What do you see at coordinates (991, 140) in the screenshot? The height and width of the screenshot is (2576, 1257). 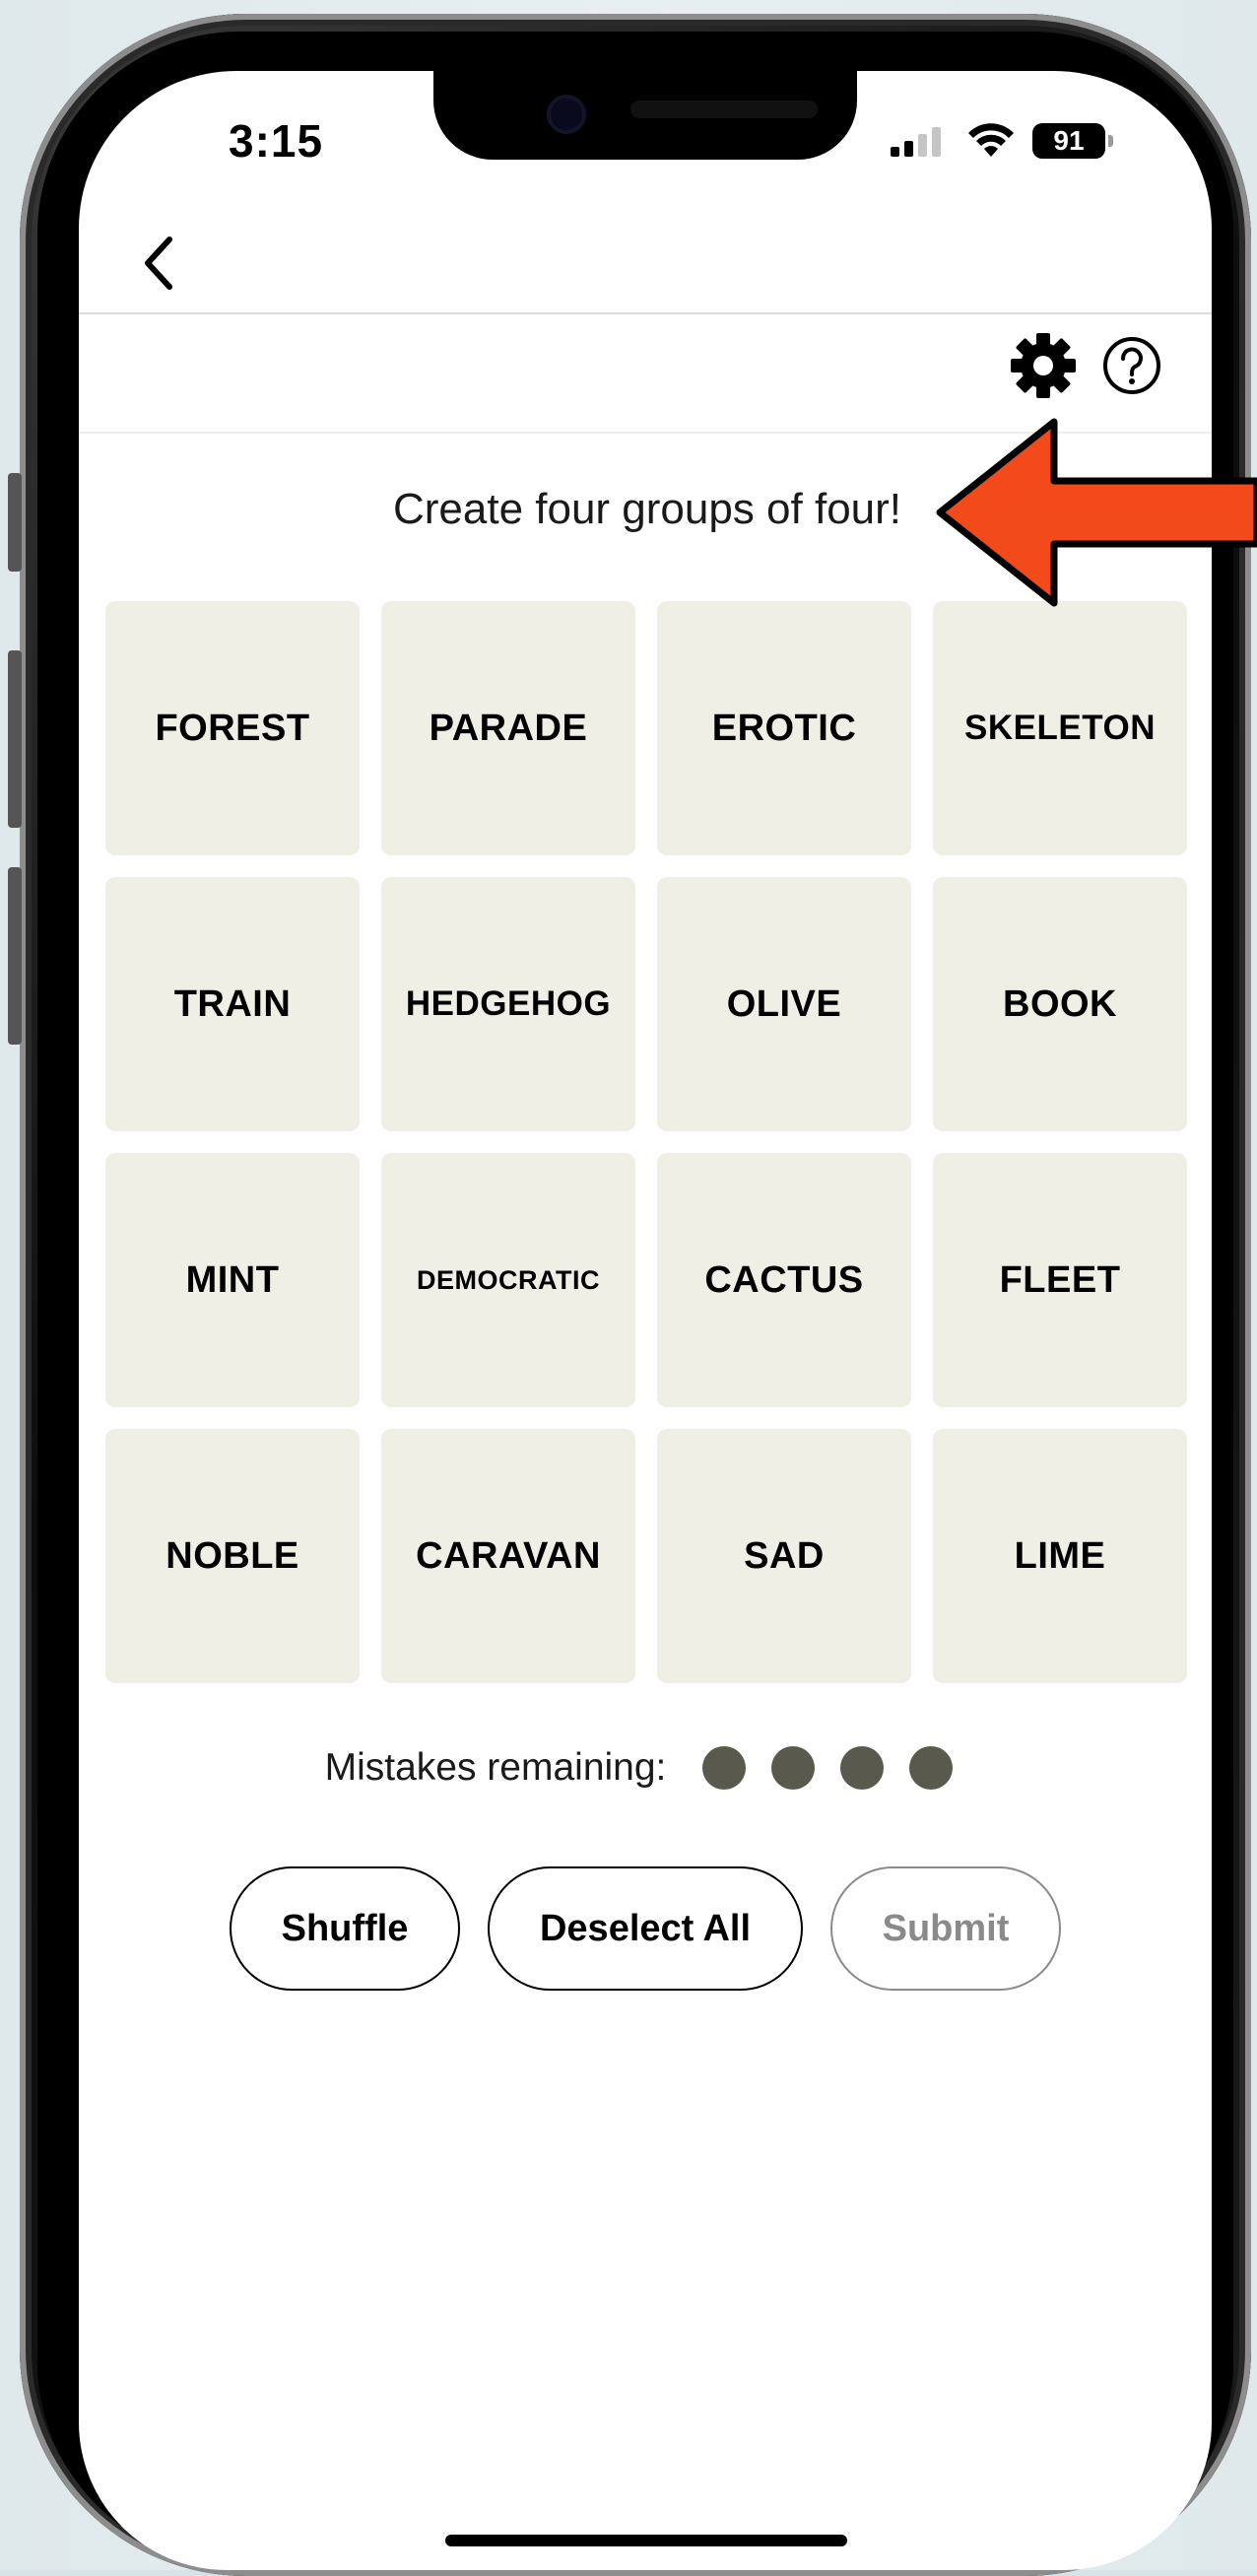 I see `wifi-icon` at bounding box center [991, 140].